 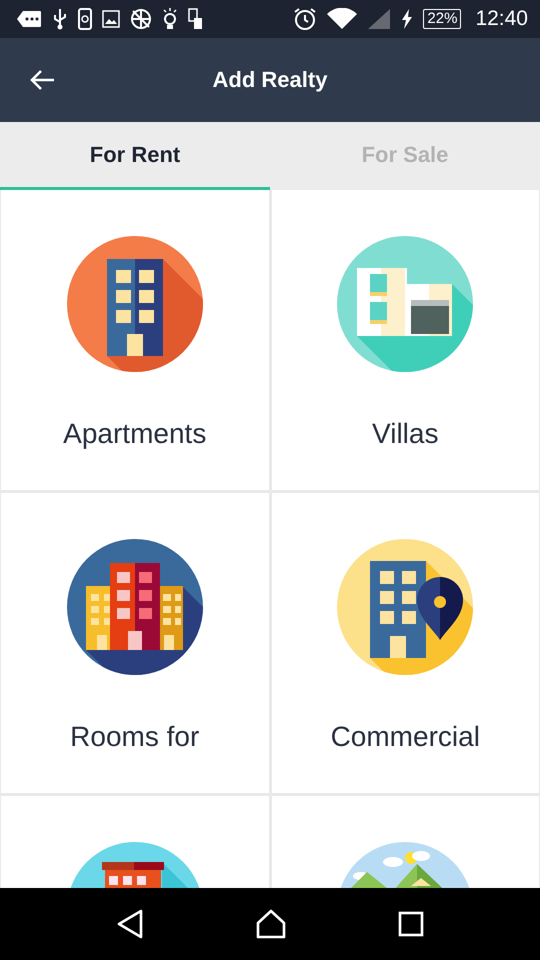 What do you see at coordinates (85, 19) in the screenshot?
I see `phone-sync-icon` at bounding box center [85, 19].